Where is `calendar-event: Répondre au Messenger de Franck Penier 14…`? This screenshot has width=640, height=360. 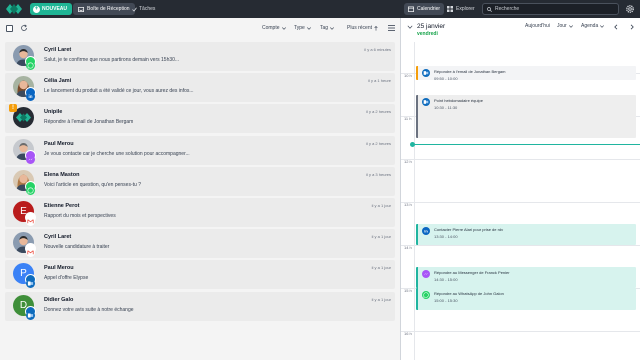 calendar-event: Répondre au Messenger de Franck Penier 14… is located at coordinates (526, 277).